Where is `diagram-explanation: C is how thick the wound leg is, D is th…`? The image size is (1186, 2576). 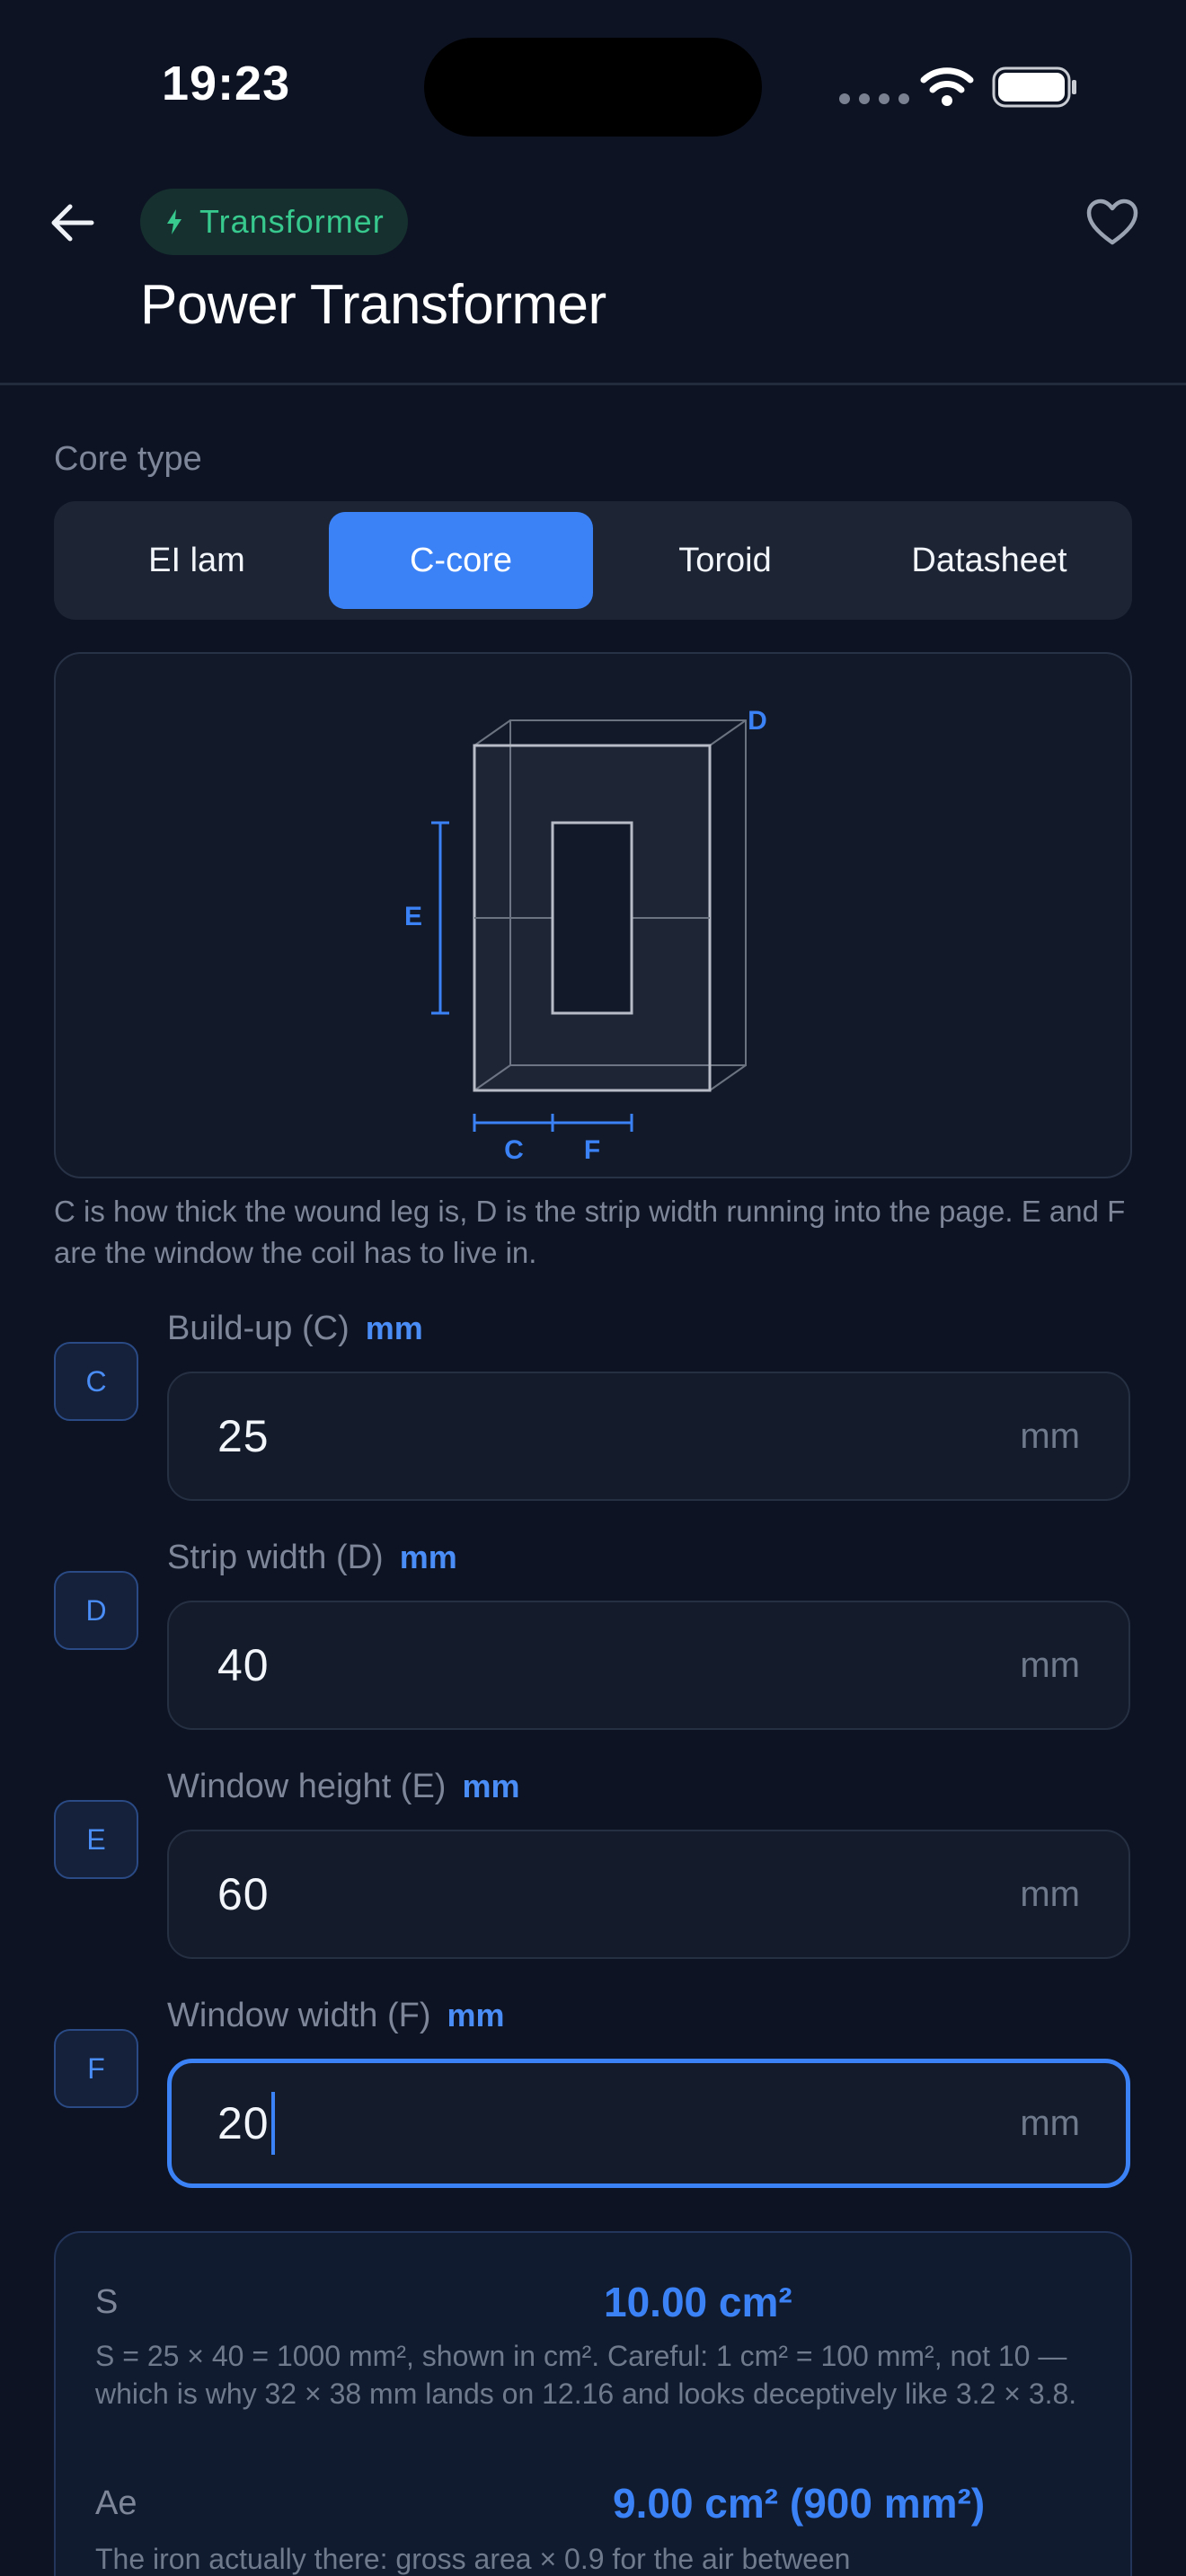 diagram-explanation: C is how thick the wound leg is, D is th… is located at coordinates (590, 1232).